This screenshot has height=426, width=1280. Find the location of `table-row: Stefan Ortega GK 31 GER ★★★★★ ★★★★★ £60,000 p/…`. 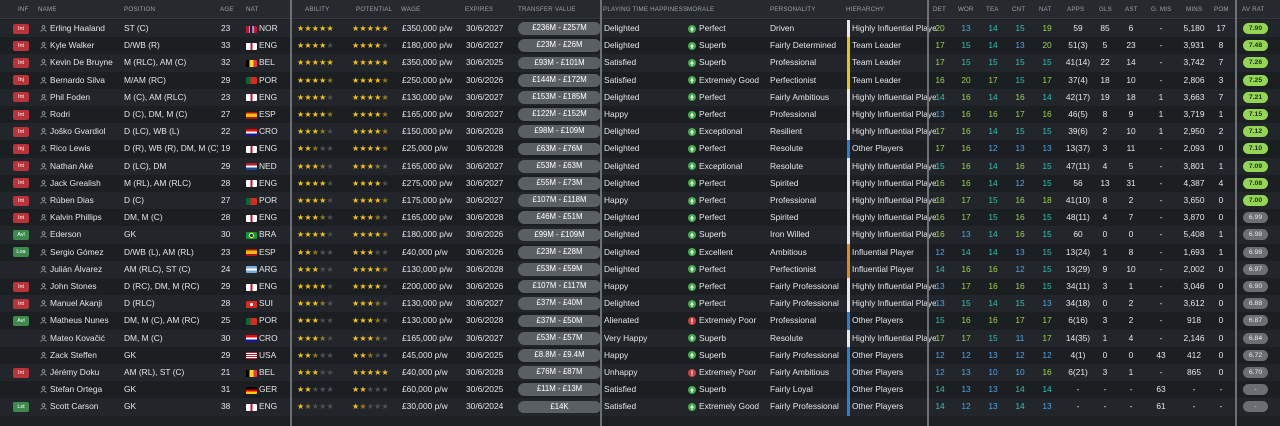

table-row: Stefan Ortega GK 31 GER ★★★★★ ★★★★★ £60,000 p/… is located at coordinates (640, 390).